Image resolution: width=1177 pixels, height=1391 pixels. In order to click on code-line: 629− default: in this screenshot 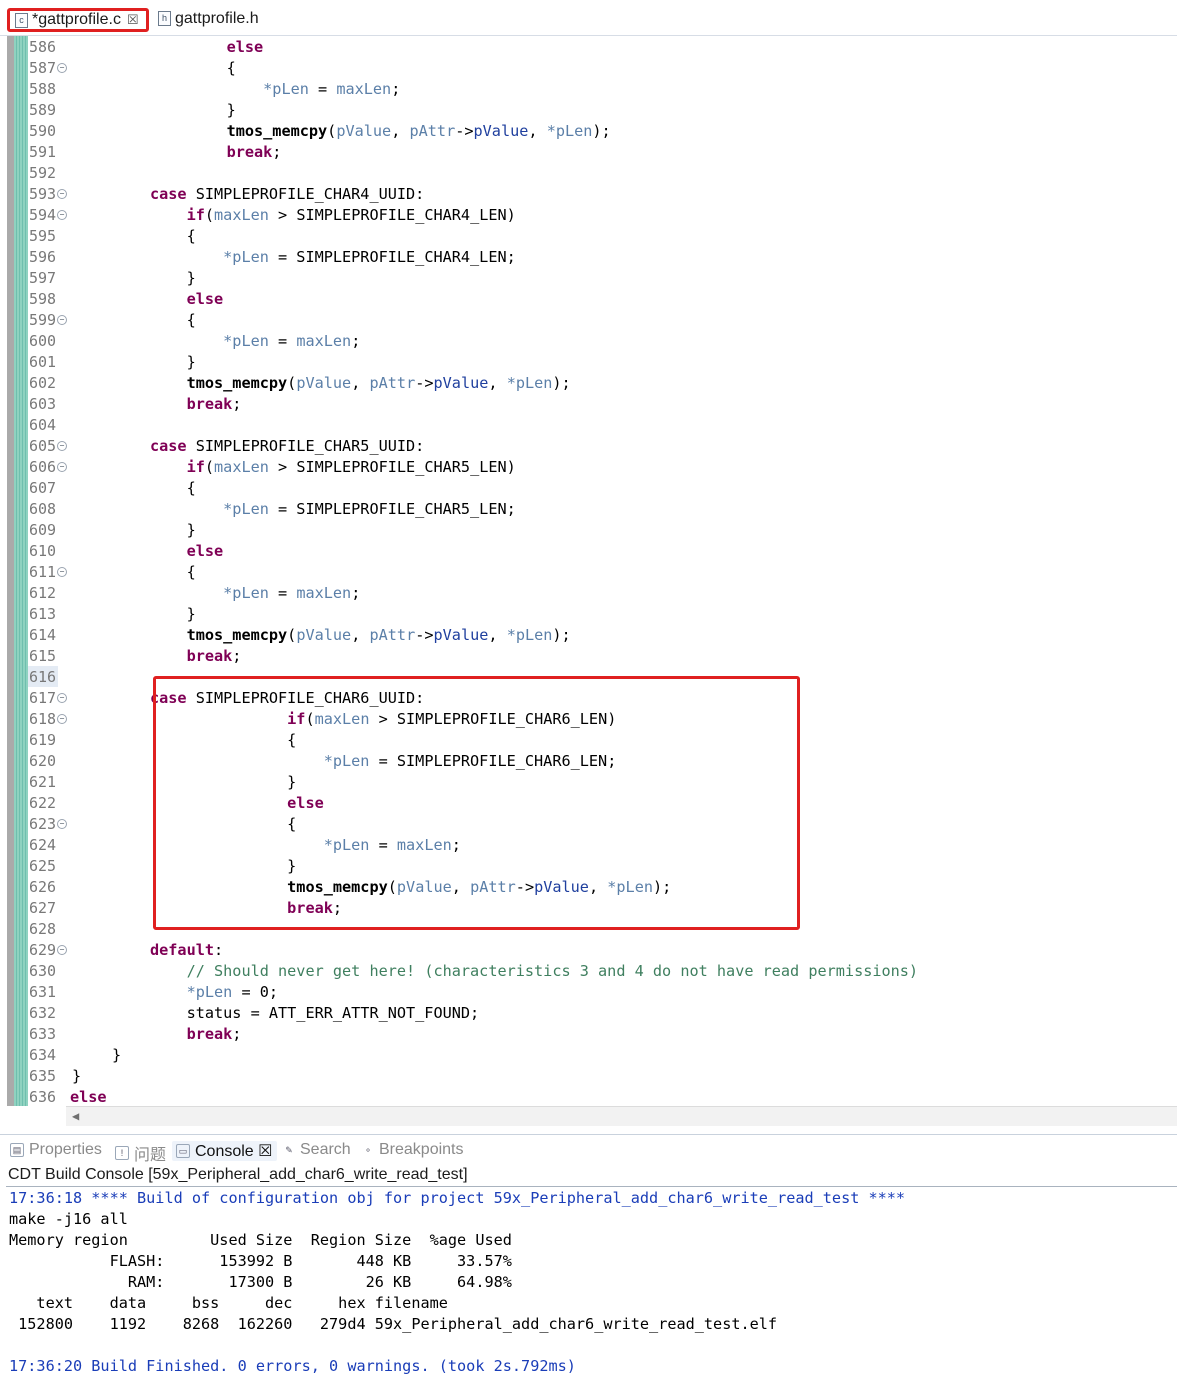, I will do `click(588, 950)`.